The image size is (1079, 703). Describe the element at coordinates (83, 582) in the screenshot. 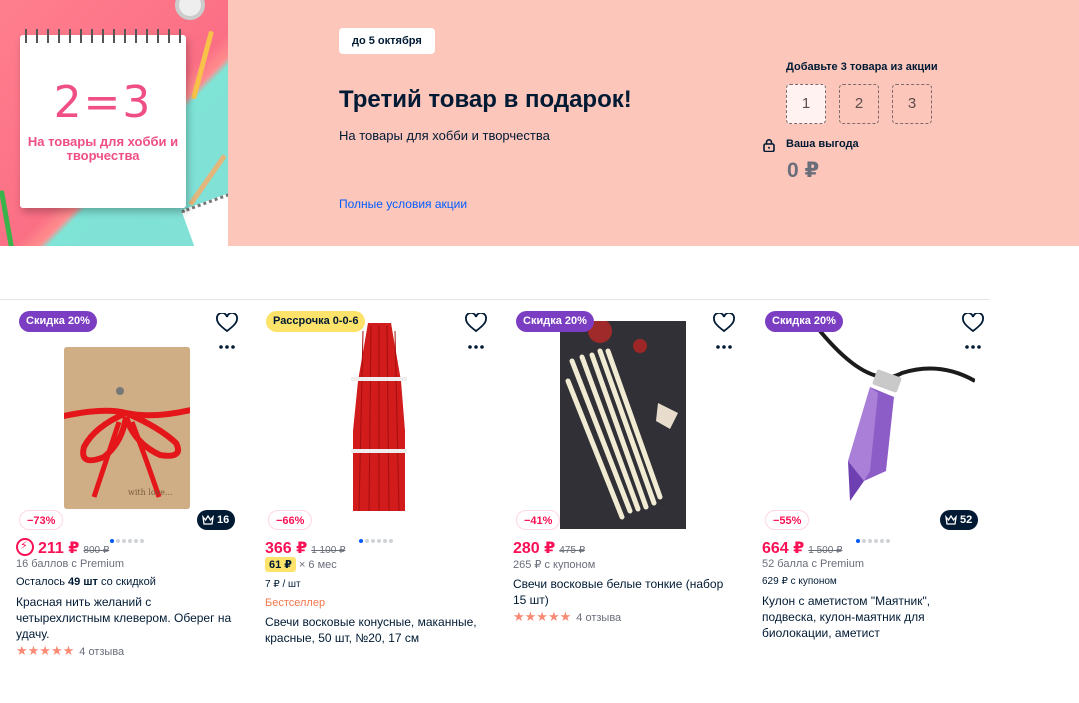

I see `stock-count: 49 шт` at that location.